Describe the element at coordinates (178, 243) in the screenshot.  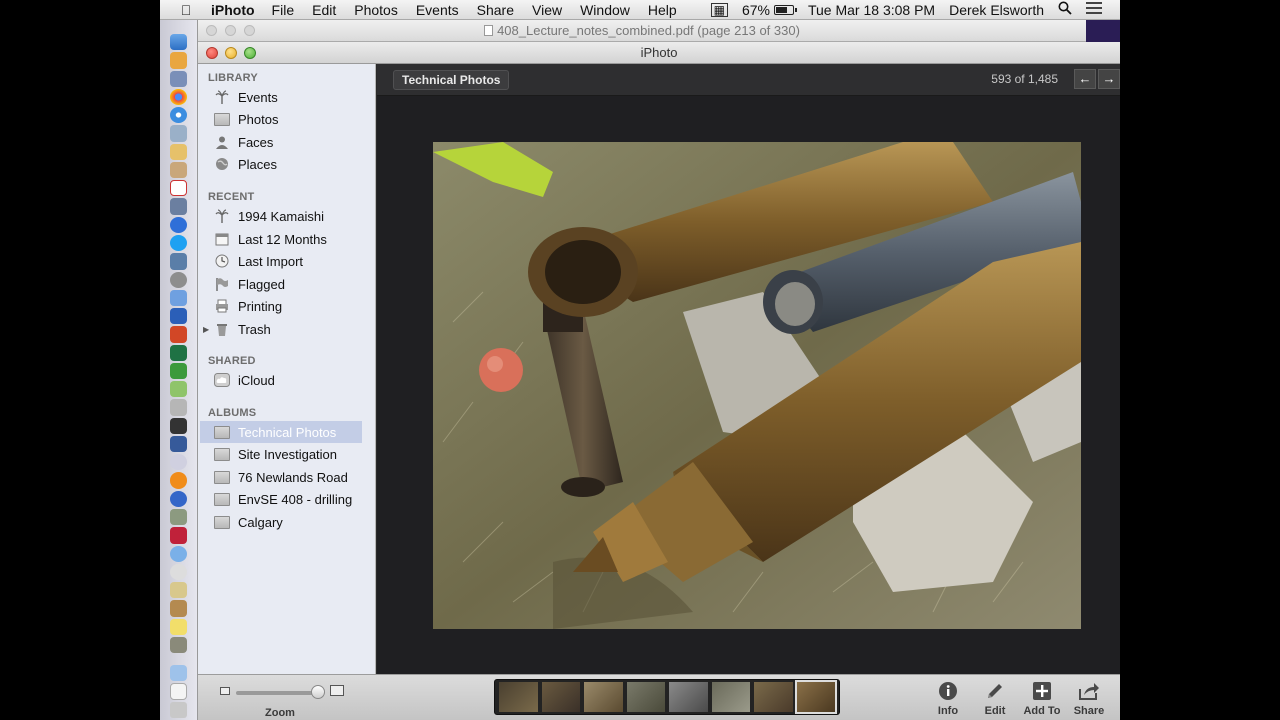
I see `skype-icon` at that location.